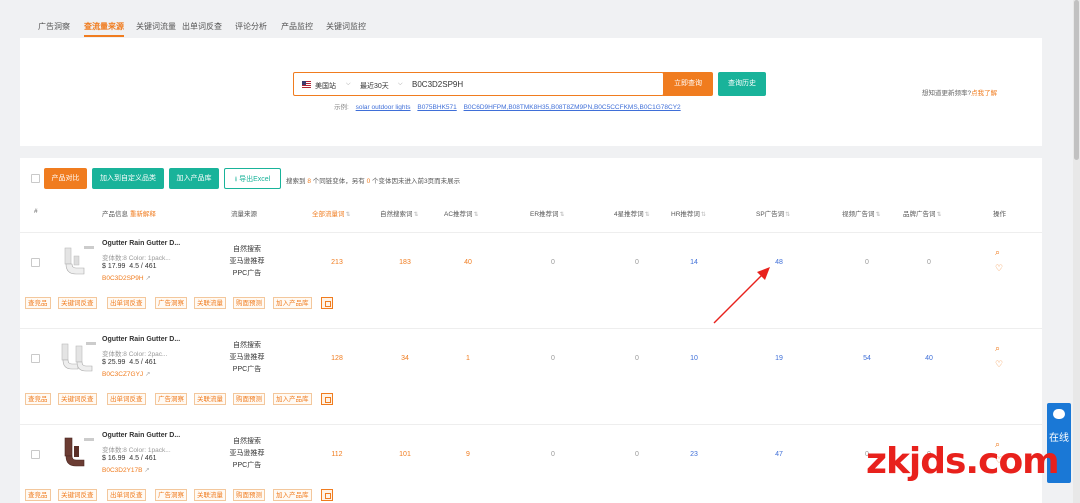  What do you see at coordinates (396, 214) in the screenshot?
I see `col-organic-label: 自然搜索词` at bounding box center [396, 214].